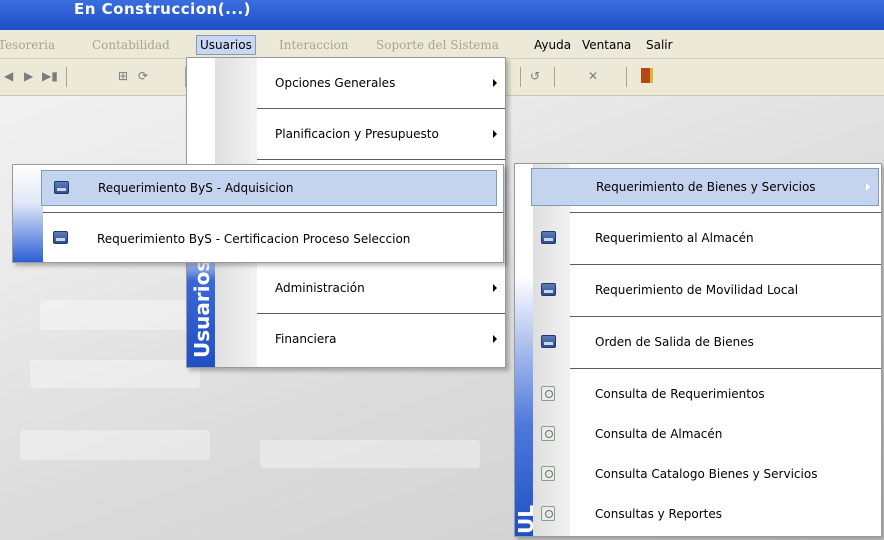 This screenshot has height=540, width=884. I want to click on menu-tesoreria: Tesoreria, so click(27, 45).